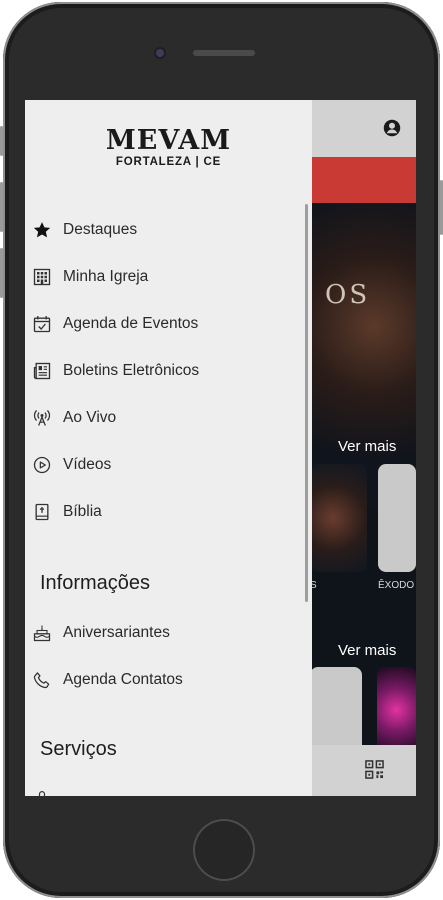  What do you see at coordinates (131, 323) in the screenshot?
I see `menu-item-label: Agenda de Eventos` at bounding box center [131, 323].